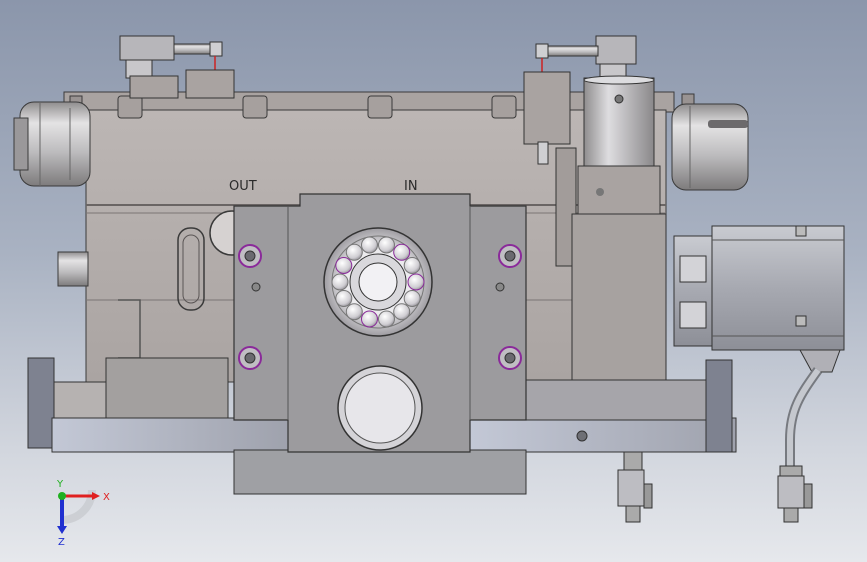 The height and width of the screenshot is (562, 867). What do you see at coordinates (250, 256) in the screenshot?
I see `bolt-top-left` at bounding box center [250, 256].